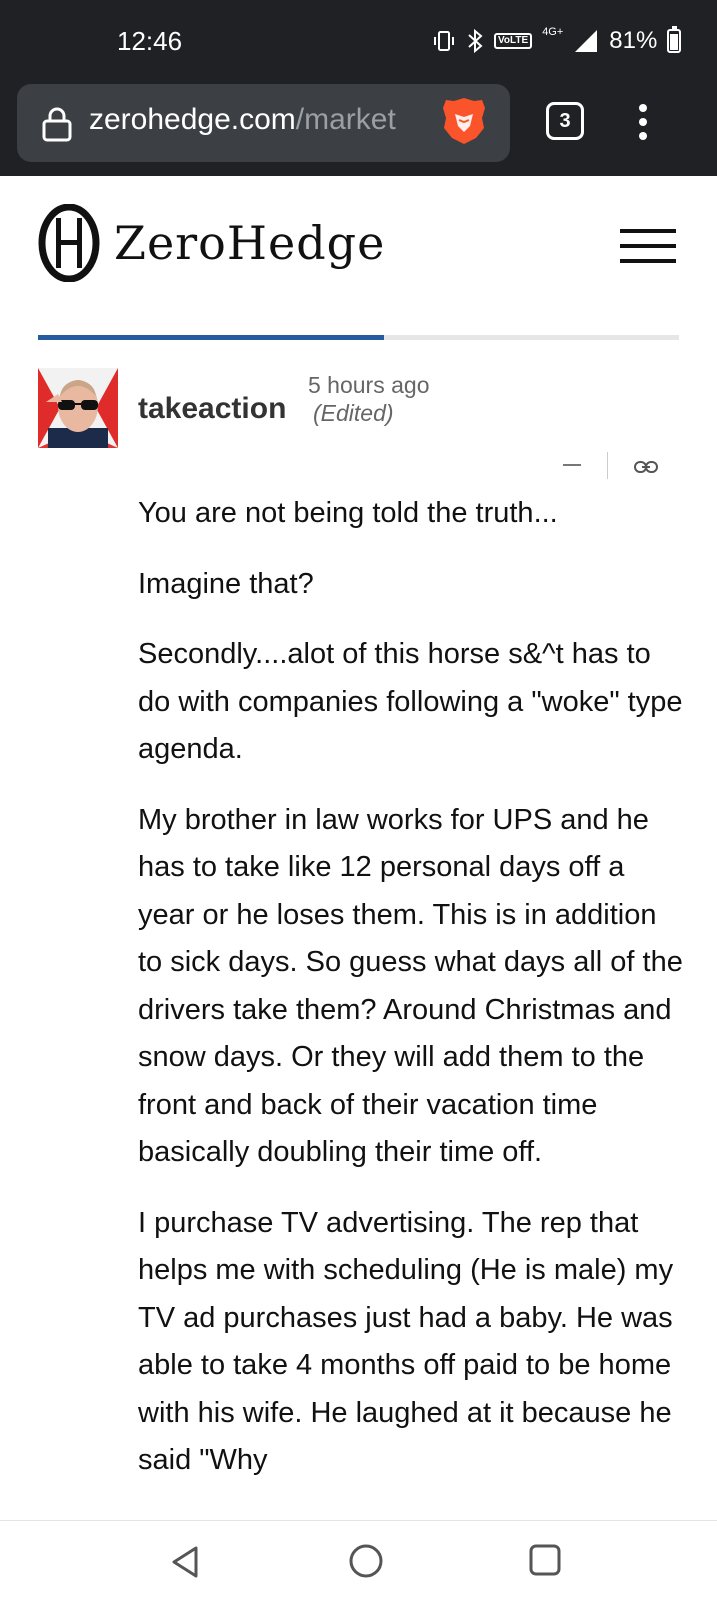 The height and width of the screenshot is (1601, 717). Describe the element at coordinates (444, 41) in the screenshot. I see `vibrate-icon` at that location.